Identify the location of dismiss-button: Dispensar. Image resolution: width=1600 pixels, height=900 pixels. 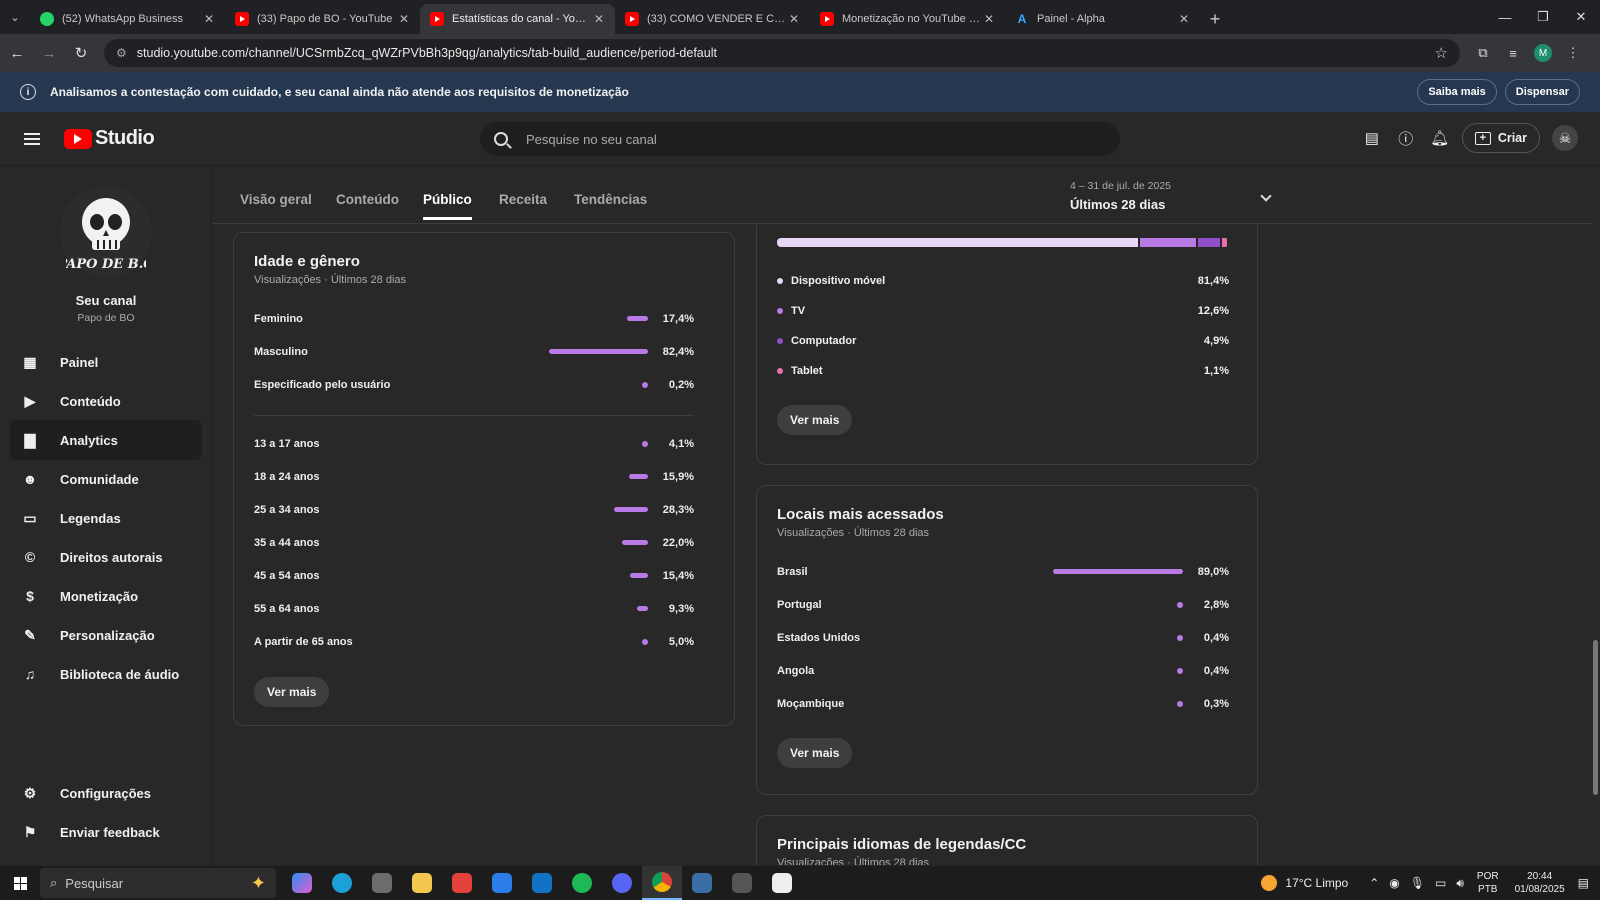
(1542, 92).